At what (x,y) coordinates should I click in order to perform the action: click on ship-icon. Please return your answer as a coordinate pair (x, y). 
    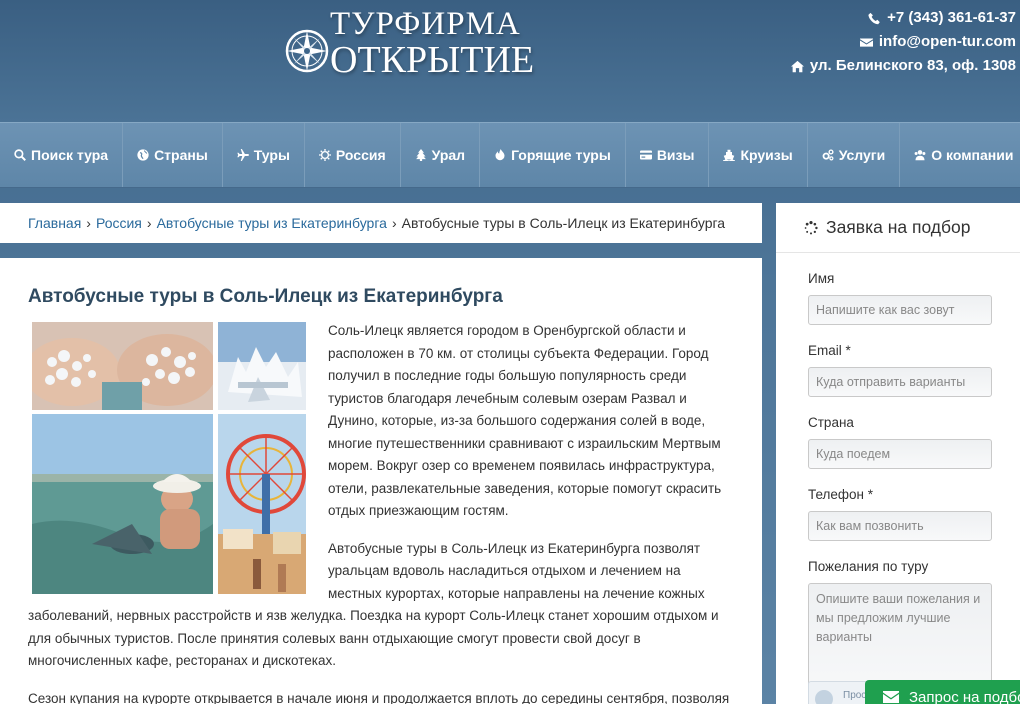
    Looking at the image, I should click on (729, 155).